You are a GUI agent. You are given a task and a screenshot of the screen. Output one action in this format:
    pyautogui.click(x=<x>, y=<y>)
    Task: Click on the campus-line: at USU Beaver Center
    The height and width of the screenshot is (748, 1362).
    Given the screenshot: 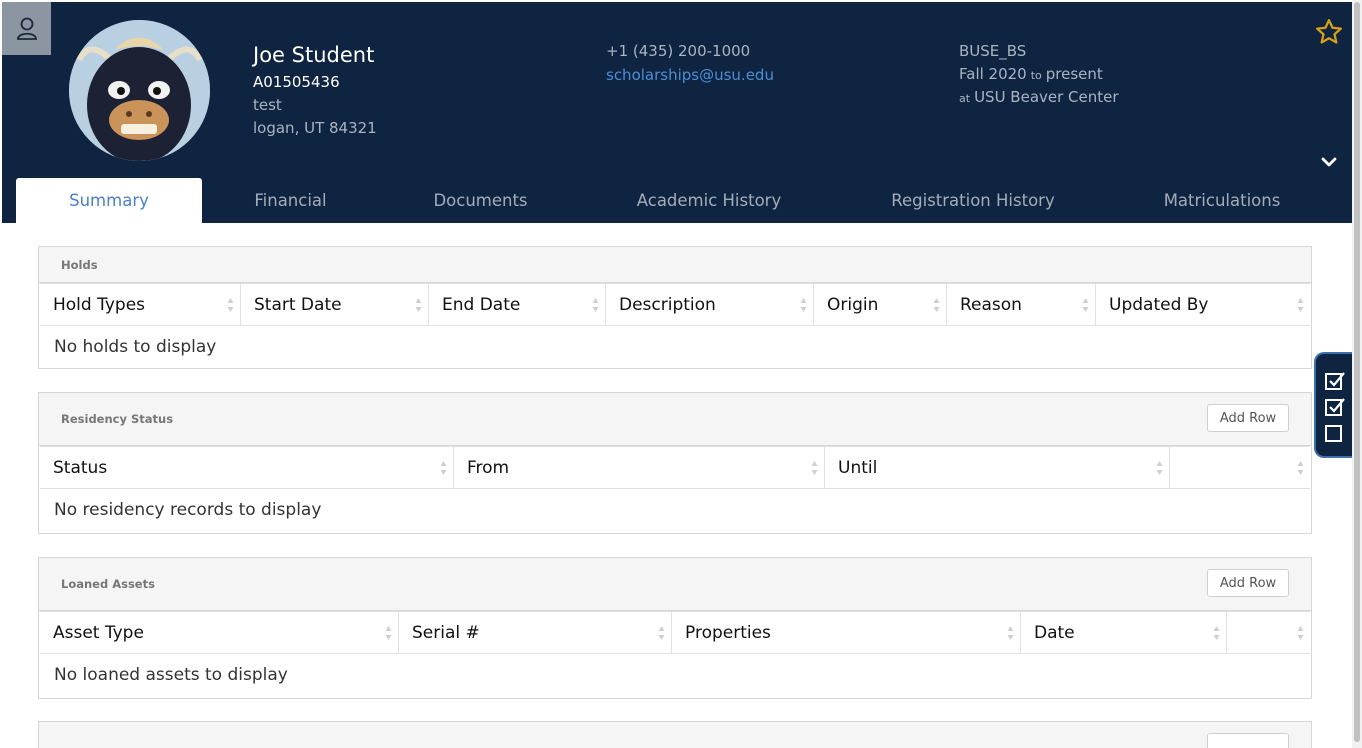 What is the action you would take?
    pyautogui.click(x=1039, y=97)
    